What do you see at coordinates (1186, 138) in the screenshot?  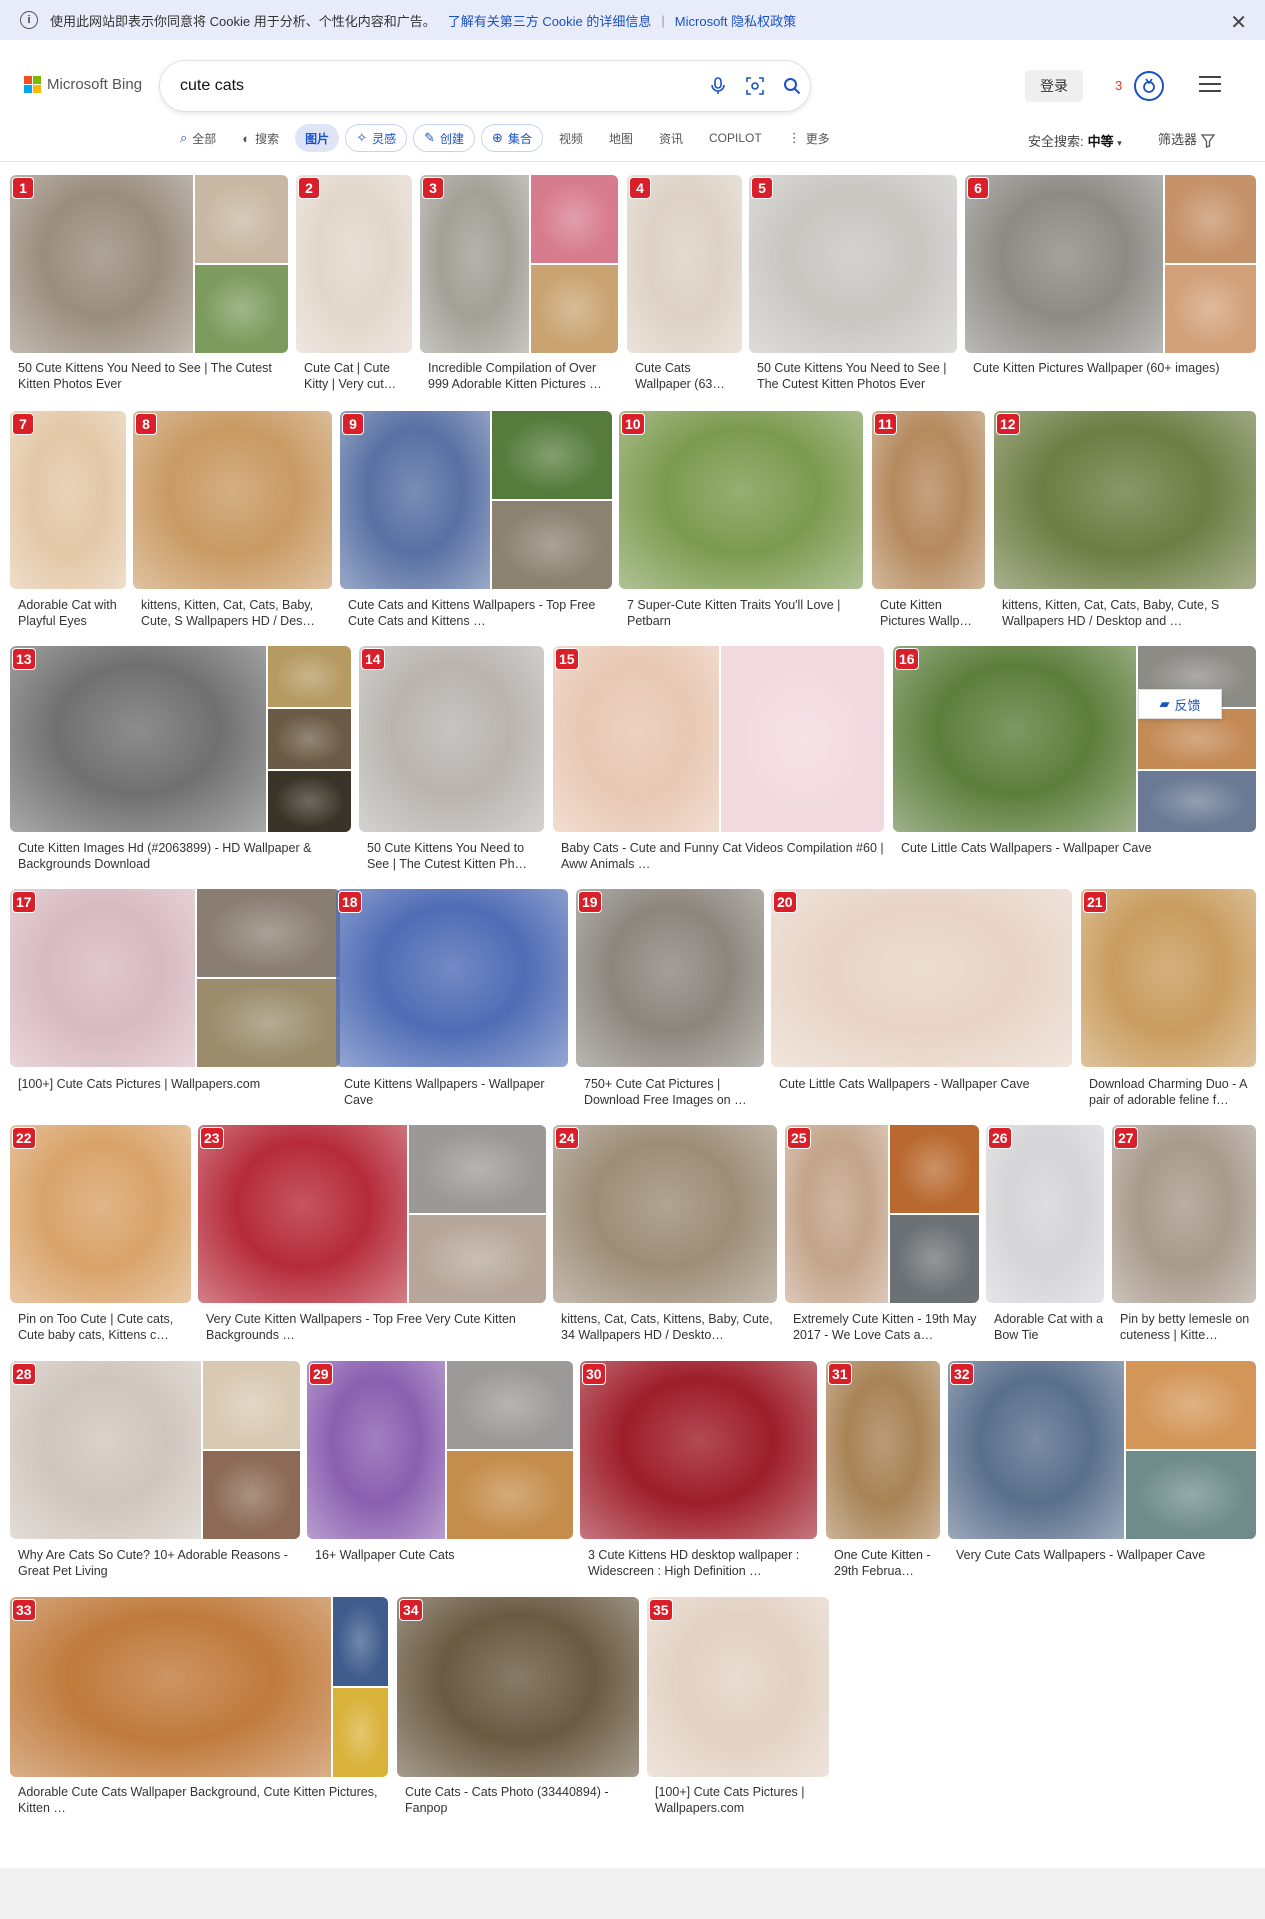 I see `filter-button: 筛选器` at bounding box center [1186, 138].